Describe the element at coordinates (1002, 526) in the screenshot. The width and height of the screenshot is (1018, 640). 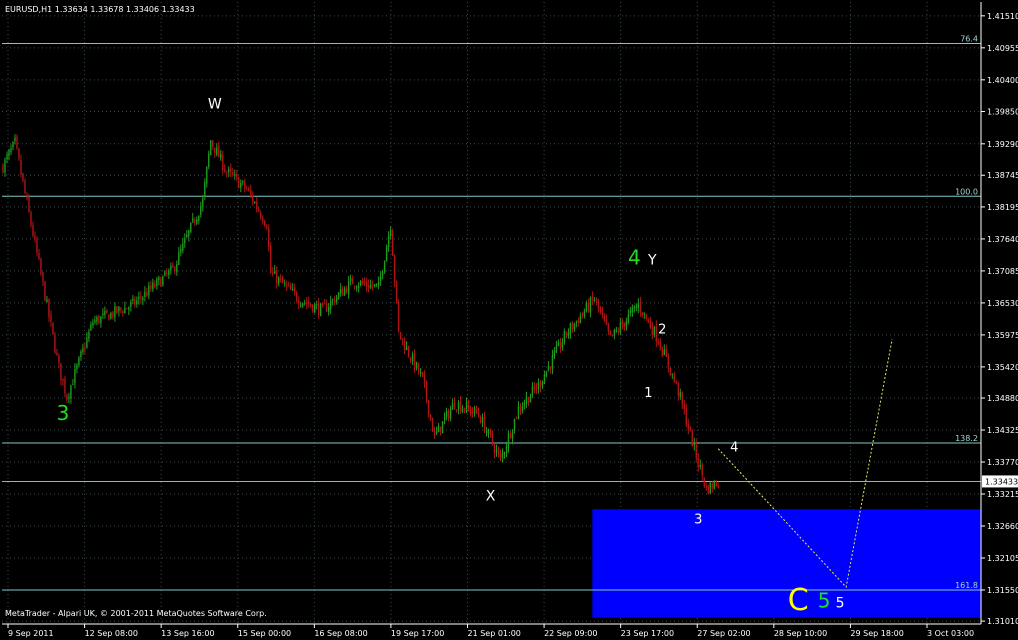
I see `y-tick-label: 1.32660` at that location.